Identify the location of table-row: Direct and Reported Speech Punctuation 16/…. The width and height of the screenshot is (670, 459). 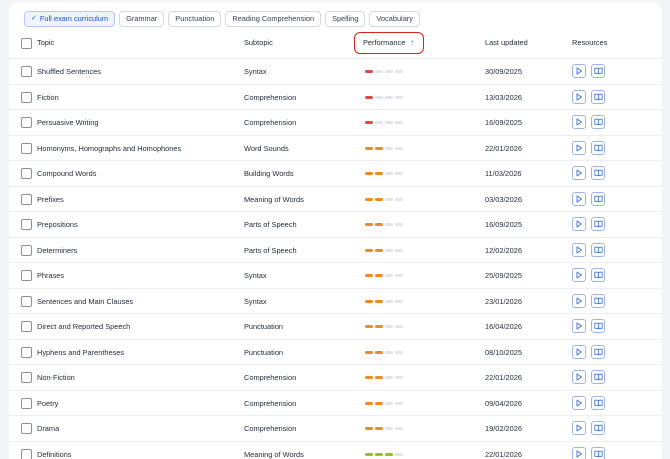
(335, 326).